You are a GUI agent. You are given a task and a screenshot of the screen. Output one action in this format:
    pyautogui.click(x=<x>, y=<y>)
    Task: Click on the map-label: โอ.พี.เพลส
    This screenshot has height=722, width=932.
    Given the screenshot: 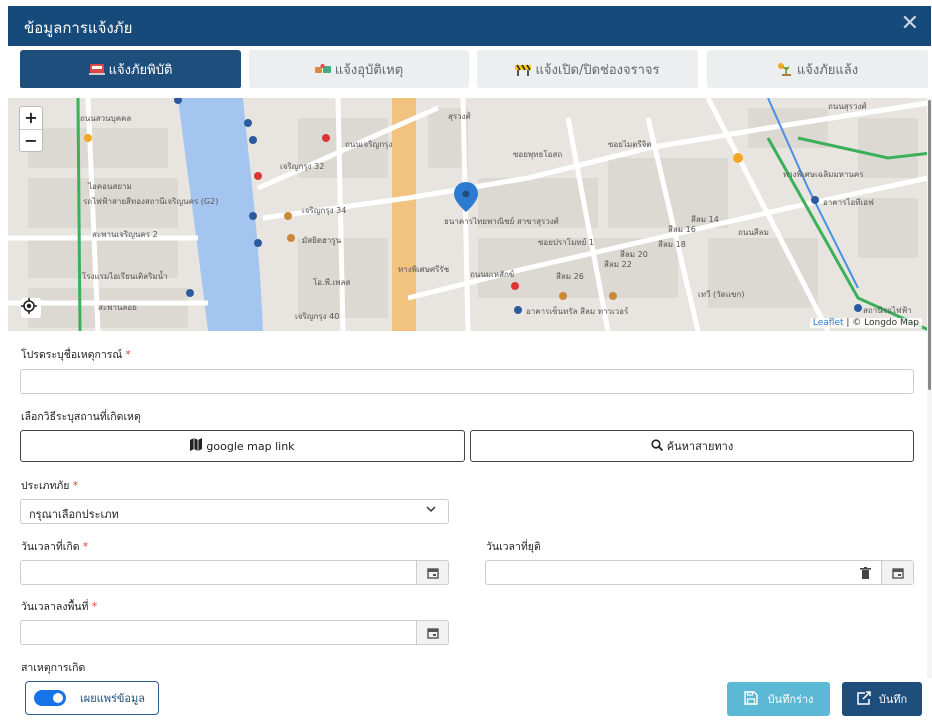 What is the action you would take?
    pyautogui.click(x=332, y=282)
    